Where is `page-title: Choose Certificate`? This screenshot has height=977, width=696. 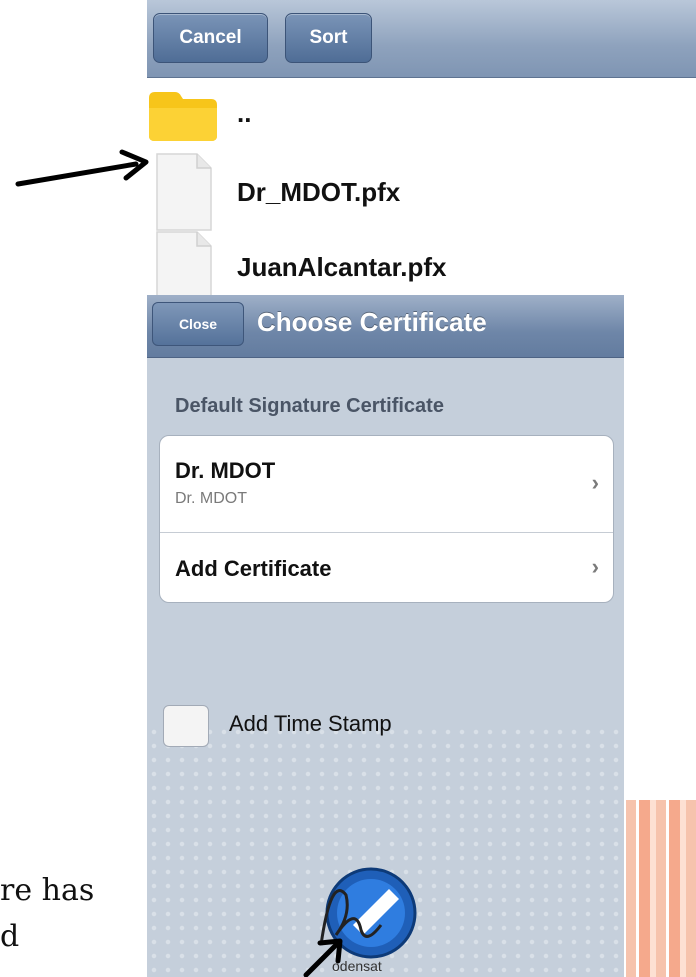 page-title: Choose Certificate is located at coordinates (372, 322).